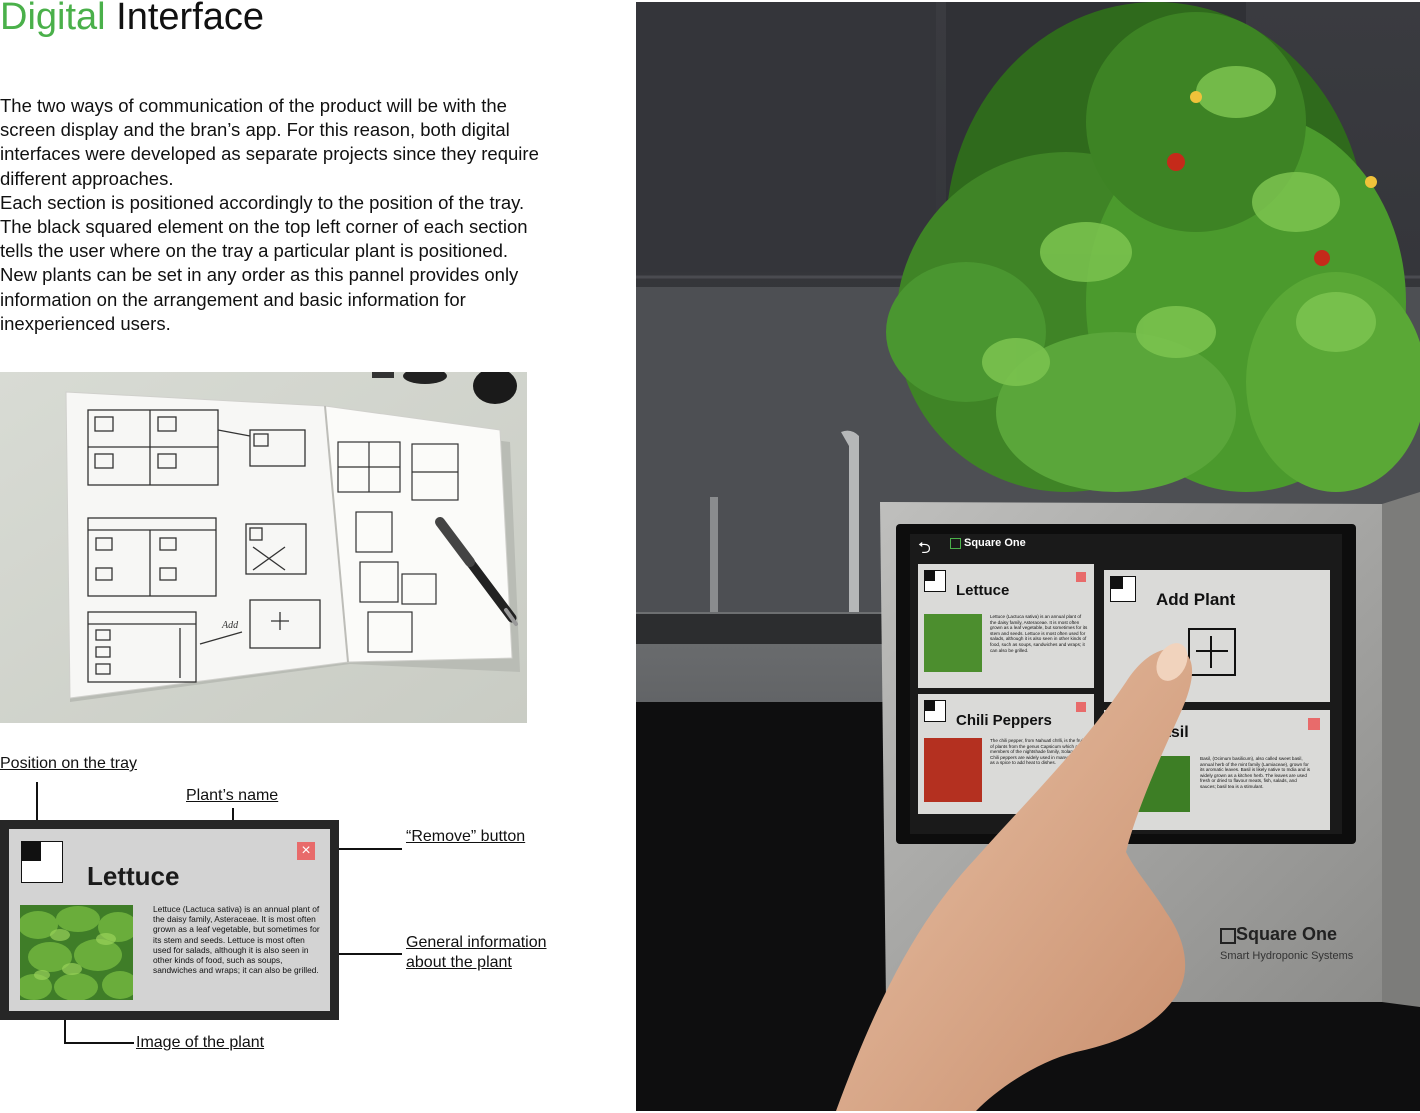 The image size is (1420, 1113). What do you see at coordinates (476, 942) in the screenshot?
I see `annotation-general-info-1: General information` at bounding box center [476, 942].